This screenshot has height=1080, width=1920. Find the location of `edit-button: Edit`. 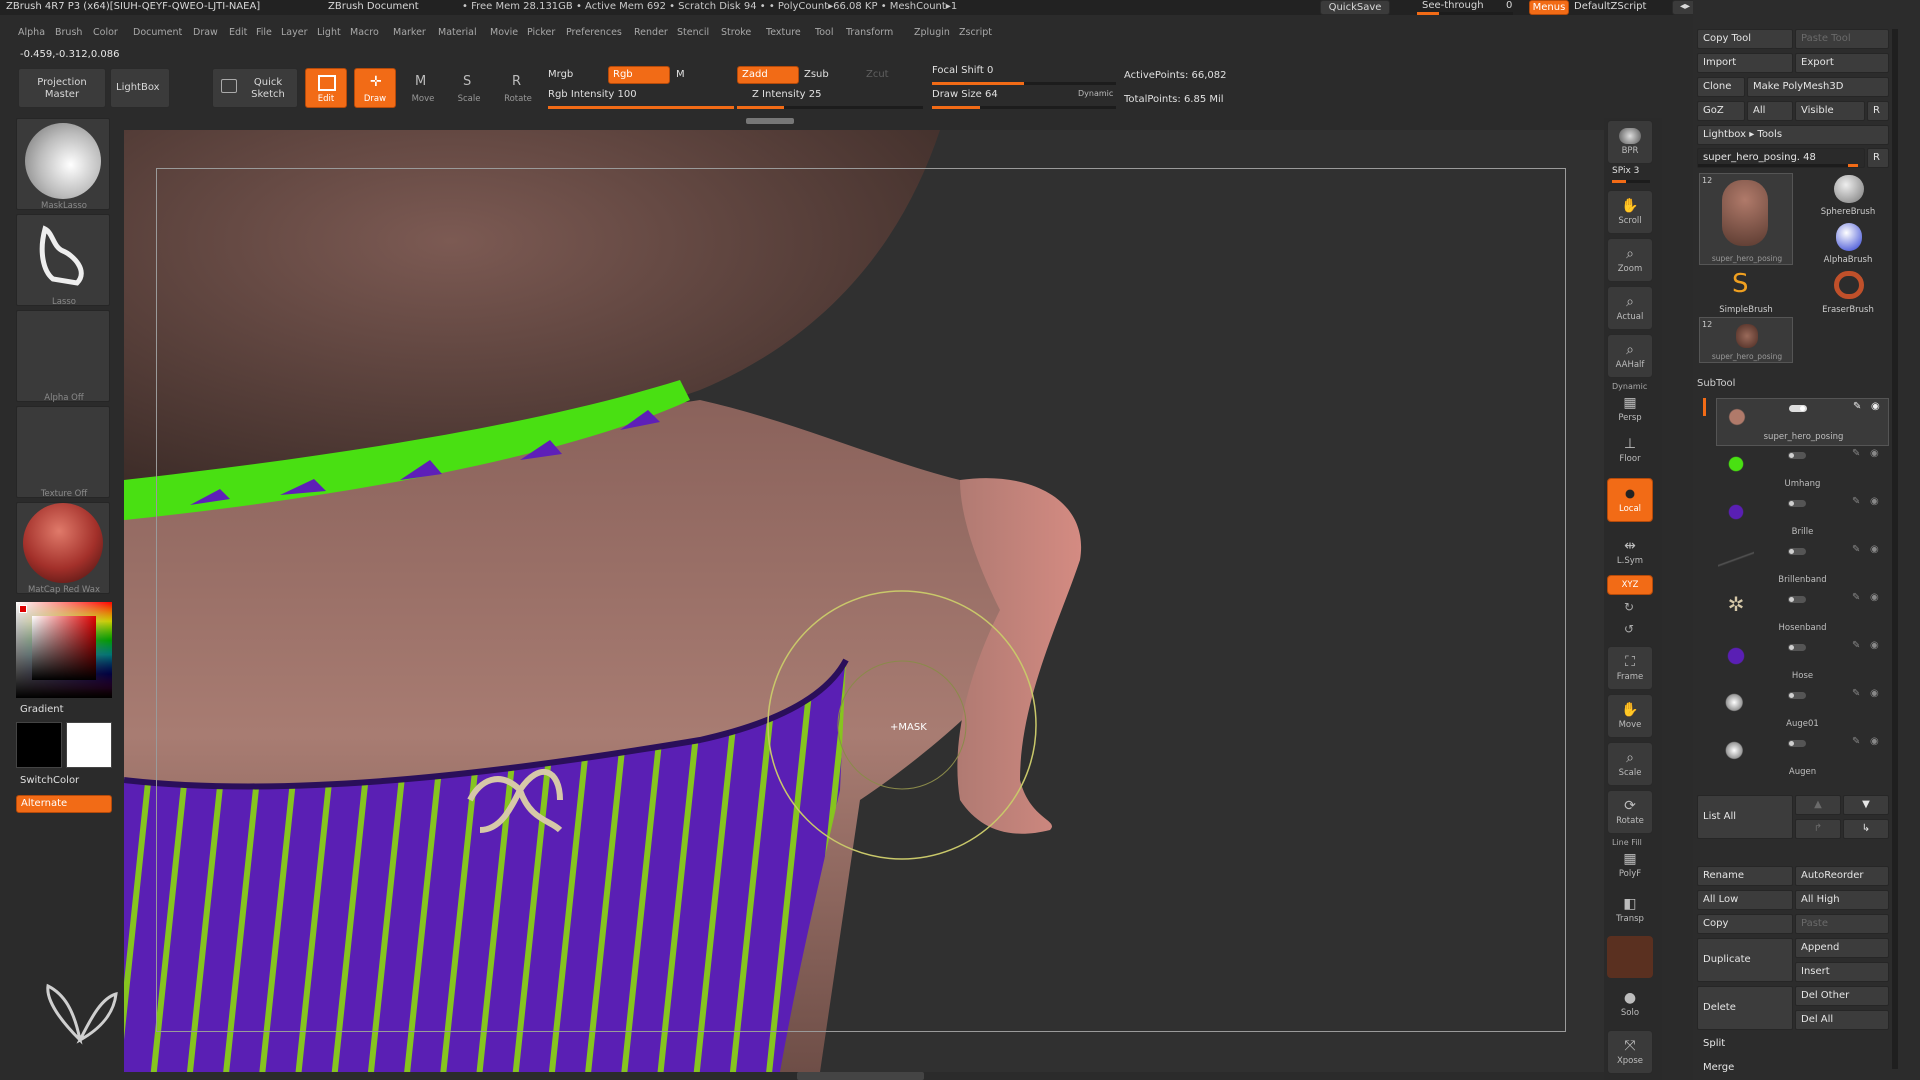

edit-button: Edit is located at coordinates (326, 88).